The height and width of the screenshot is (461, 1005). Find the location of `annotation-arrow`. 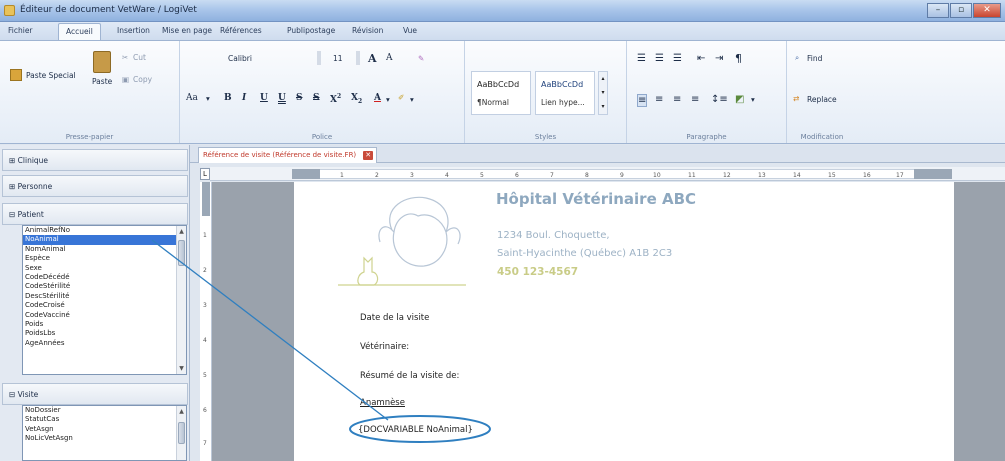

annotation-arrow is located at coordinates (270, 330).